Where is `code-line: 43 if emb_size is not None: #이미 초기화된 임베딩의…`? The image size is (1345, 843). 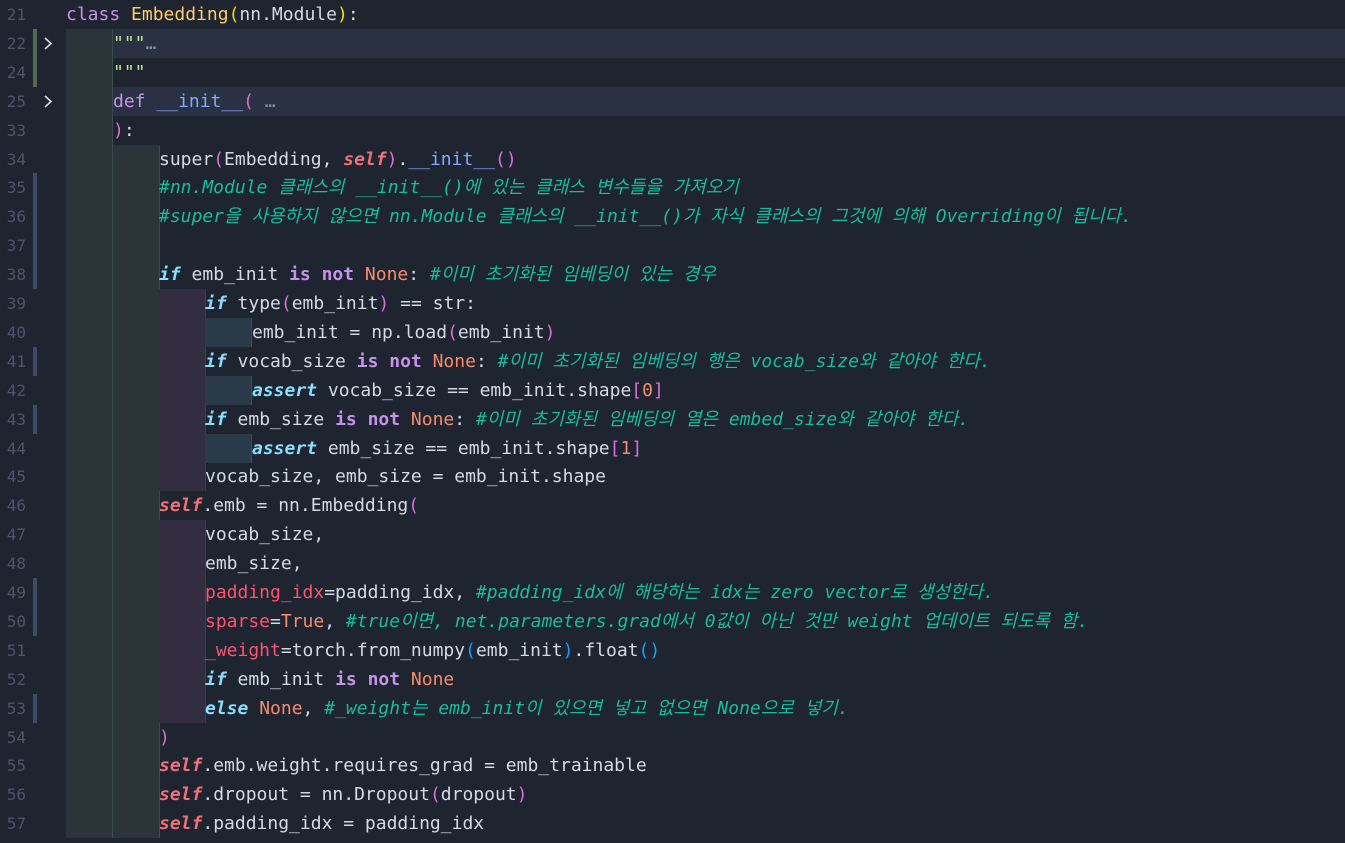 code-line: 43 if emb_size is not None: #이미 초기화된 임베딩의… is located at coordinates (672, 419).